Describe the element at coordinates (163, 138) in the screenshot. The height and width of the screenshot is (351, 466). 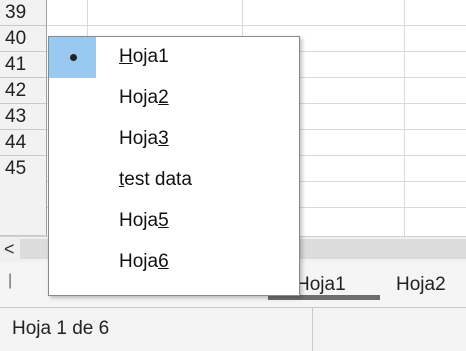
I see `accelerator-key: 3` at that location.